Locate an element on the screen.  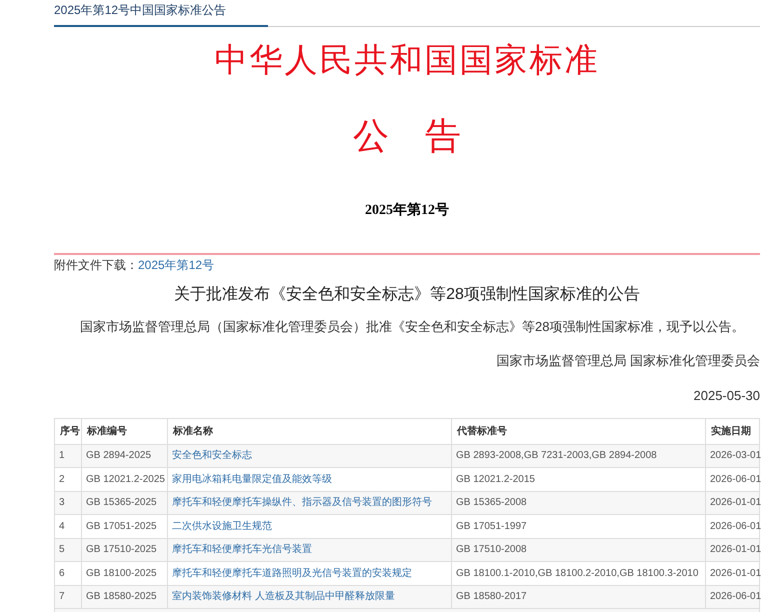
table-cell-text: 7 is located at coordinates (62, 597).